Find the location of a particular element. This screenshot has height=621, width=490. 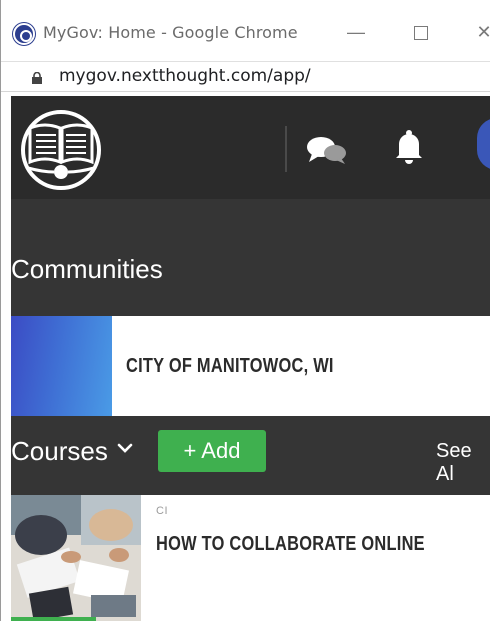

minimize-button: — is located at coordinates (356, 32).